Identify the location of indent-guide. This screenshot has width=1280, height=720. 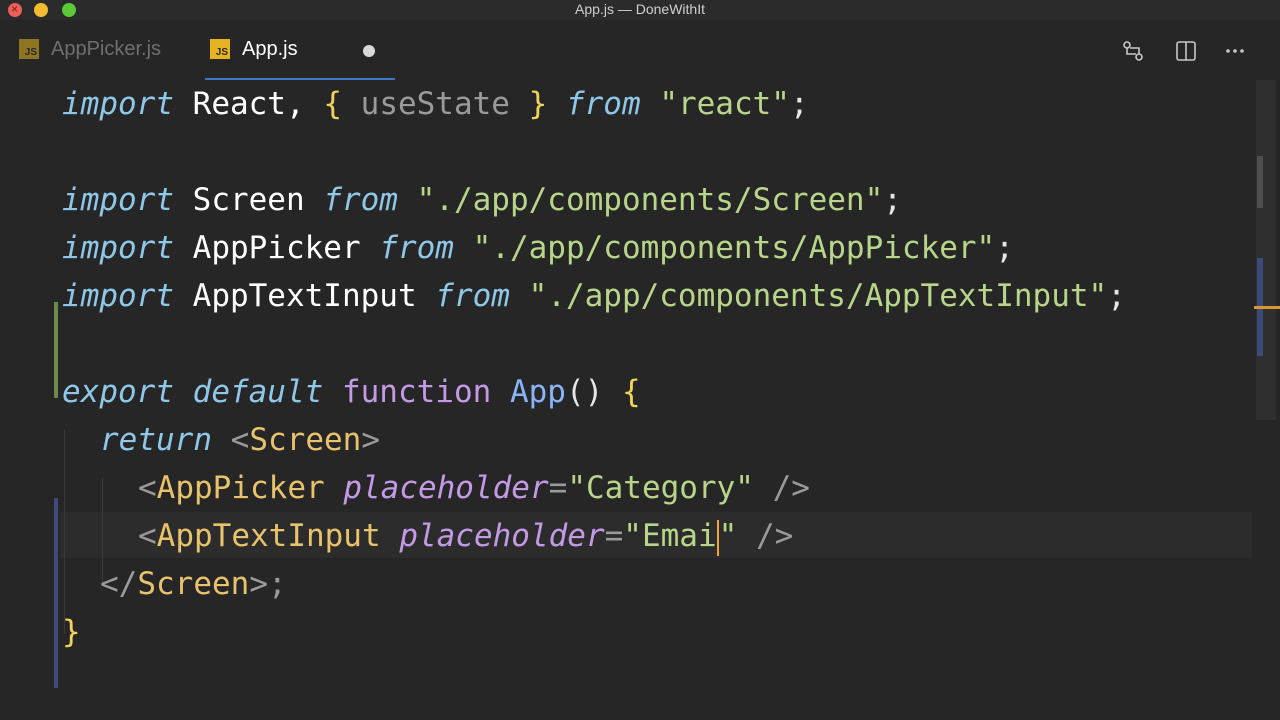
(64, 532).